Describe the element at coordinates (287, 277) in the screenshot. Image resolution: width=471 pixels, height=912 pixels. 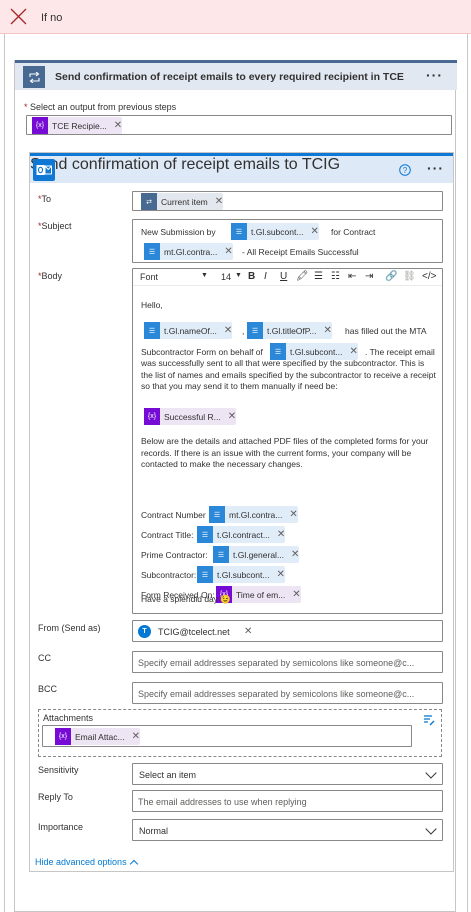
I see `rich-text-toolbar: Font ▼ 14 ▼ B I U 🖍 ☰ ☷ ⇤ ⇥ 🔗 ⛓ </>` at that location.